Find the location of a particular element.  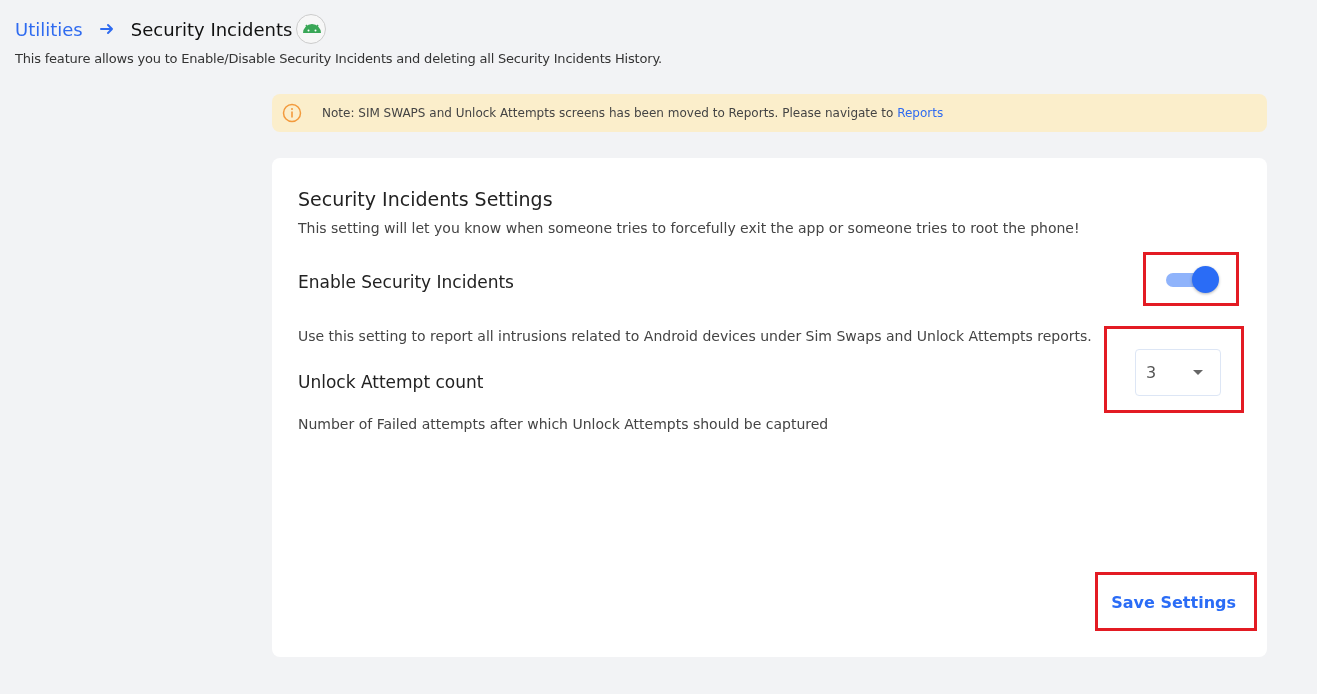

setting-help: Use this setting to report all intrusions related to Android devices under Sim Swaps and Unlock Attempts reports. is located at coordinates (695, 336).